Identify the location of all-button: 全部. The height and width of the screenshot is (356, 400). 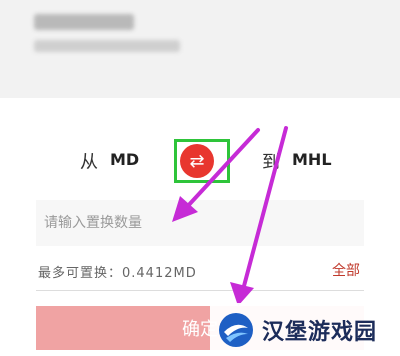
(346, 270).